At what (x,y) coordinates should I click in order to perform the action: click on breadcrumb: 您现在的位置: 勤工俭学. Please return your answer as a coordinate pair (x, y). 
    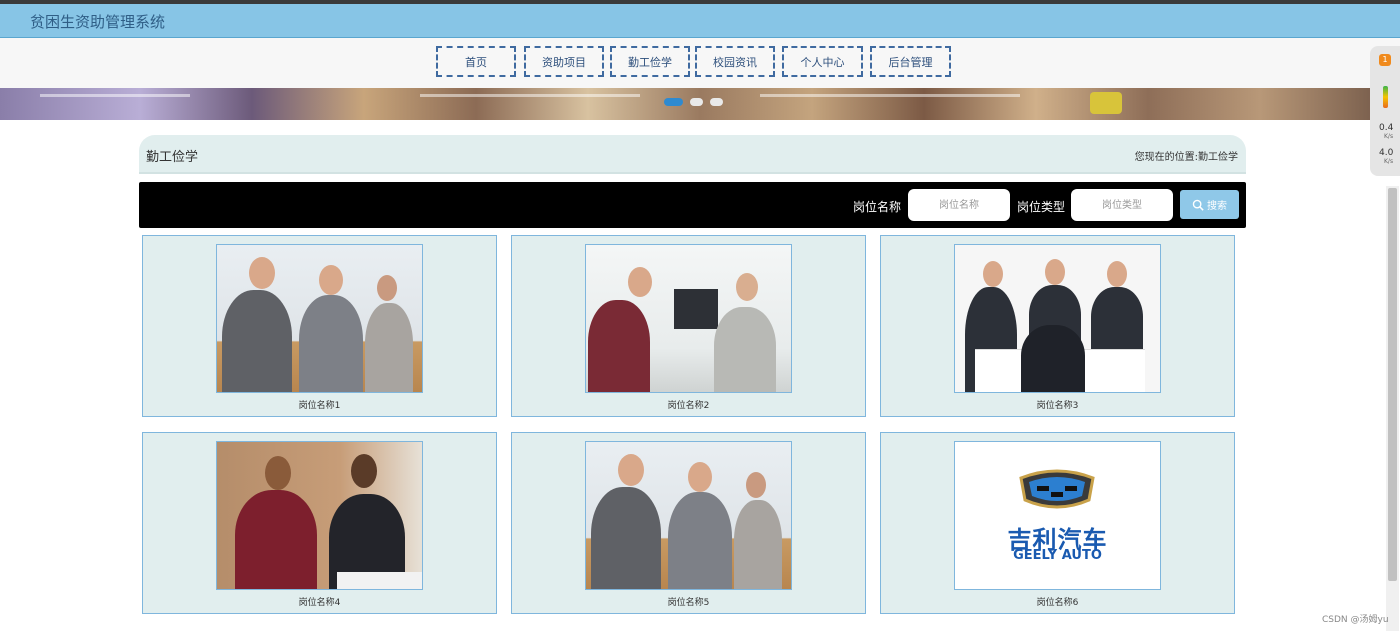
    Looking at the image, I should click on (1186, 155).